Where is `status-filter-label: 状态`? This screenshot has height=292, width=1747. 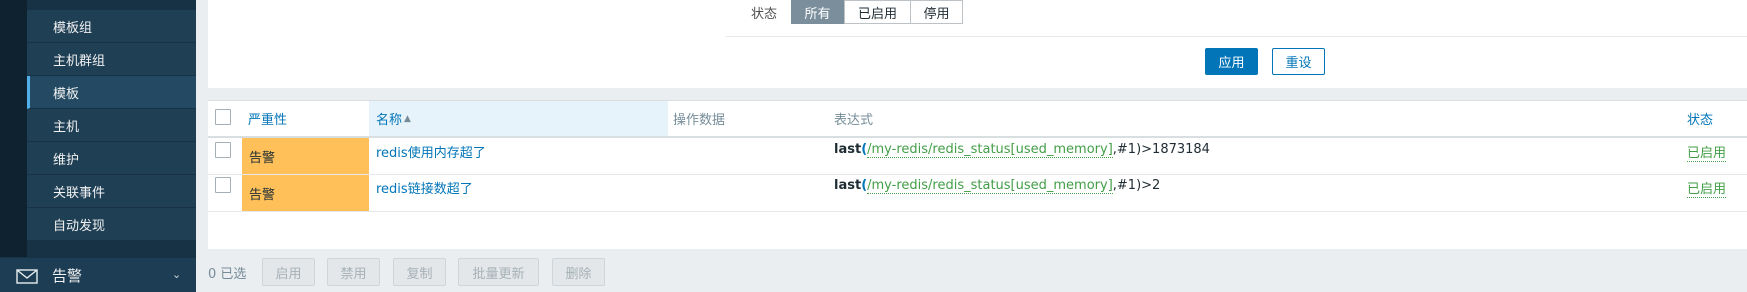
status-filter-label: 状态 is located at coordinates (764, 14).